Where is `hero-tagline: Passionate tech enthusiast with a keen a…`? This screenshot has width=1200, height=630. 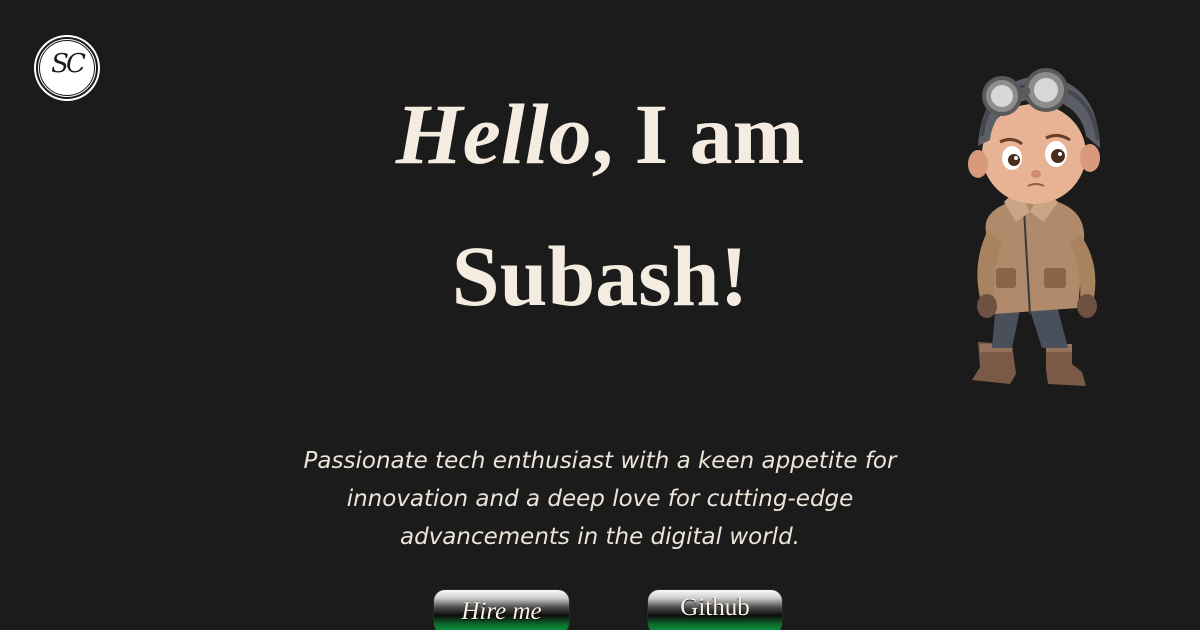 hero-tagline: Passionate tech enthusiast with a keen a… is located at coordinates (600, 499).